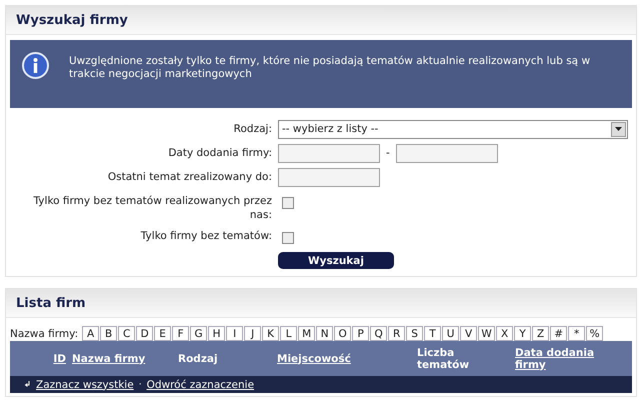  I want to click on letter-filter-button: Y, so click(523, 333).